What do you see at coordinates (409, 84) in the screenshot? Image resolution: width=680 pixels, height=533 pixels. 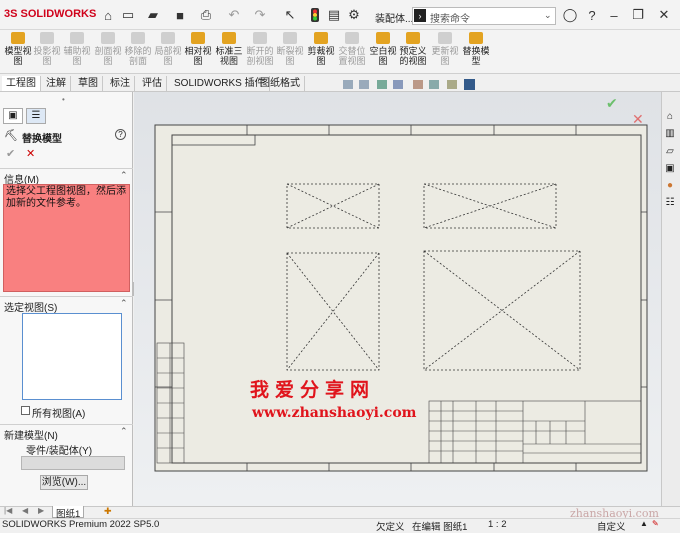 I see `view-toolbar-icons` at bounding box center [409, 84].